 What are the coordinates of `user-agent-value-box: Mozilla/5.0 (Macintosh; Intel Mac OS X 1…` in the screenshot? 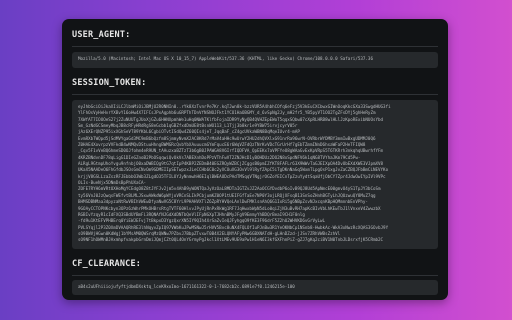 It's located at (255, 60).